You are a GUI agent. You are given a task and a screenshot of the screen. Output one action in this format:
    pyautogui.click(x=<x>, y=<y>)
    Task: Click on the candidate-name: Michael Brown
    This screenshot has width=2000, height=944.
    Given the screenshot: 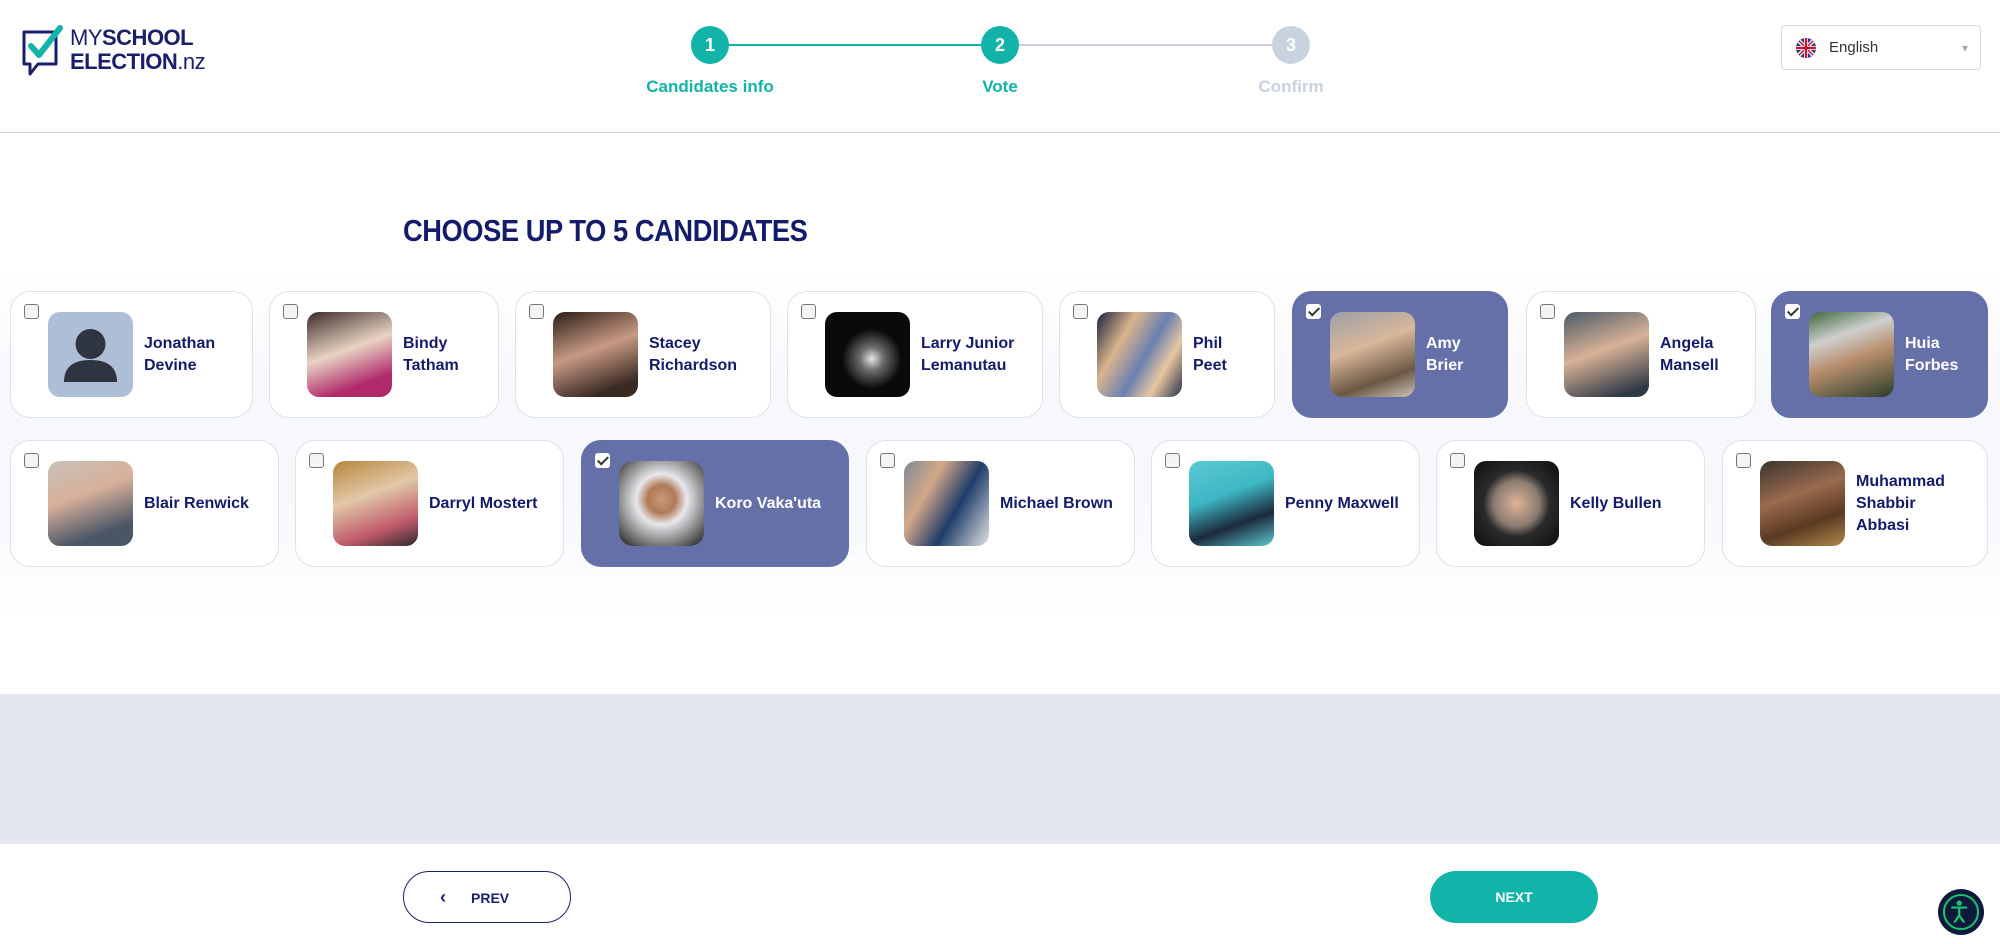 What is the action you would take?
    pyautogui.click(x=1056, y=503)
    